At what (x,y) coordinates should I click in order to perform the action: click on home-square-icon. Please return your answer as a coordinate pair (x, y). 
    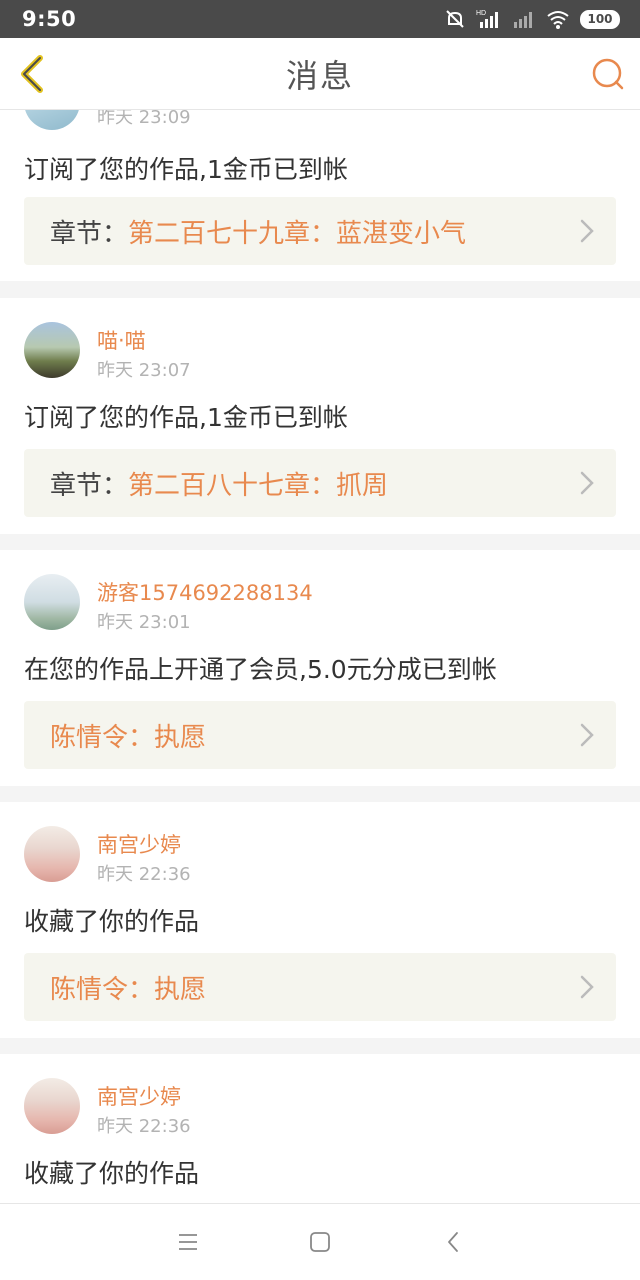
    Looking at the image, I should click on (320, 1242).